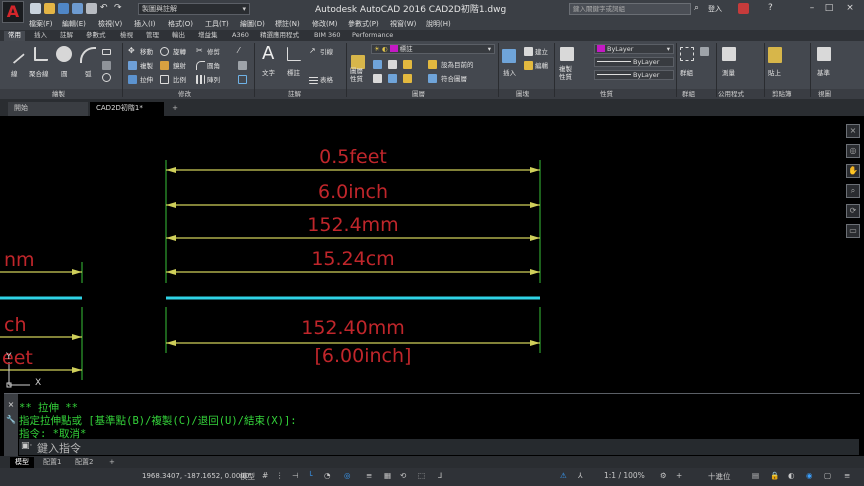 The height and width of the screenshot is (486, 864). What do you see at coordinates (145, 24) in the screenshot?
I see `menu-insert: 插入(I)` at bounding box center [145, 24].